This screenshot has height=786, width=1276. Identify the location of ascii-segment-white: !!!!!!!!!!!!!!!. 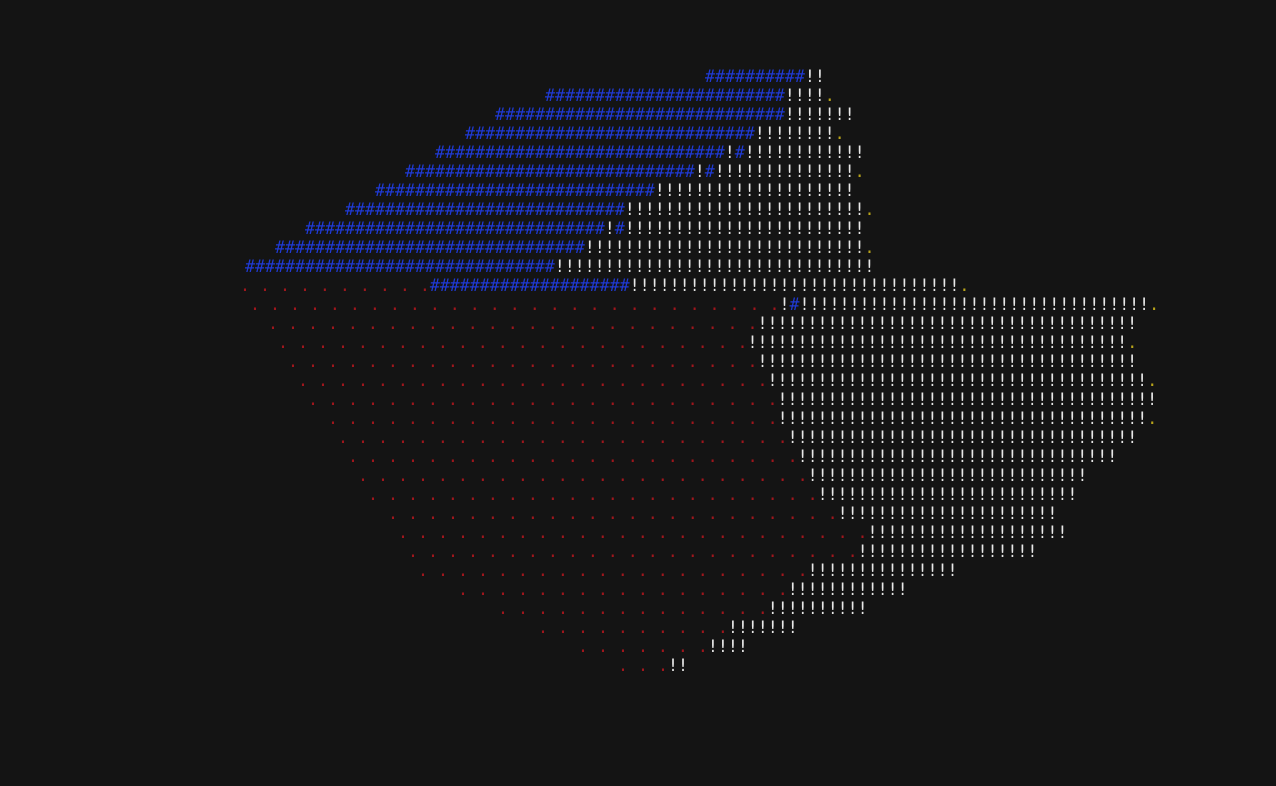
(882, 570).